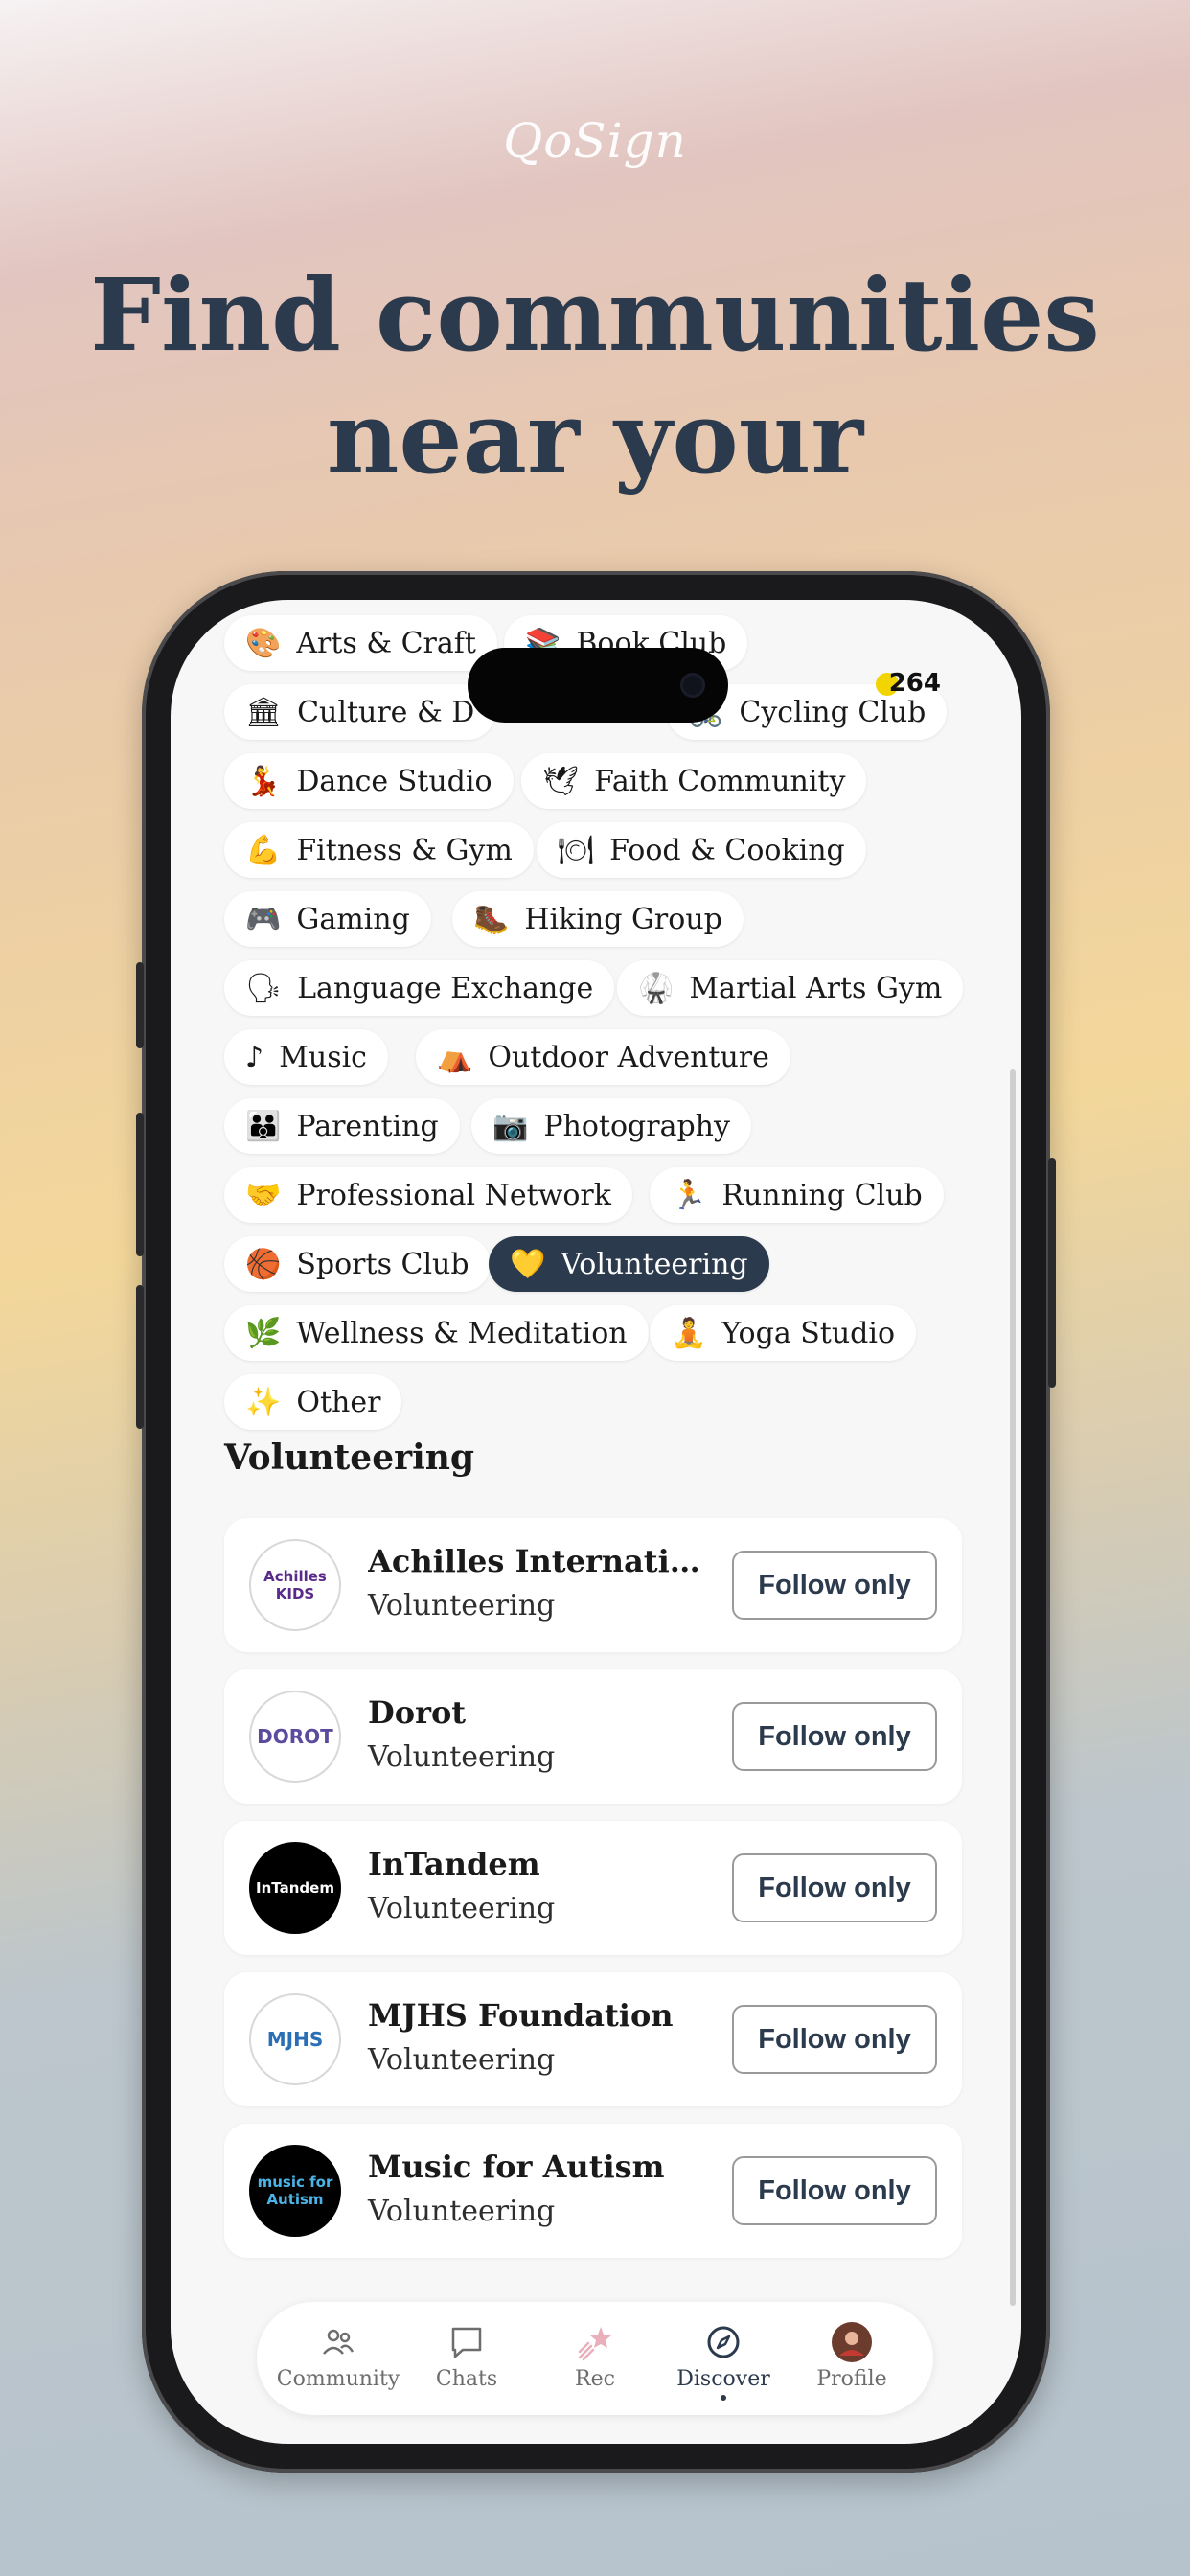  What do you see at coordinates (264, 1402) in the screenshot?
I see `category-emoji-icon: ✨` at bounding box center [264, 1402].